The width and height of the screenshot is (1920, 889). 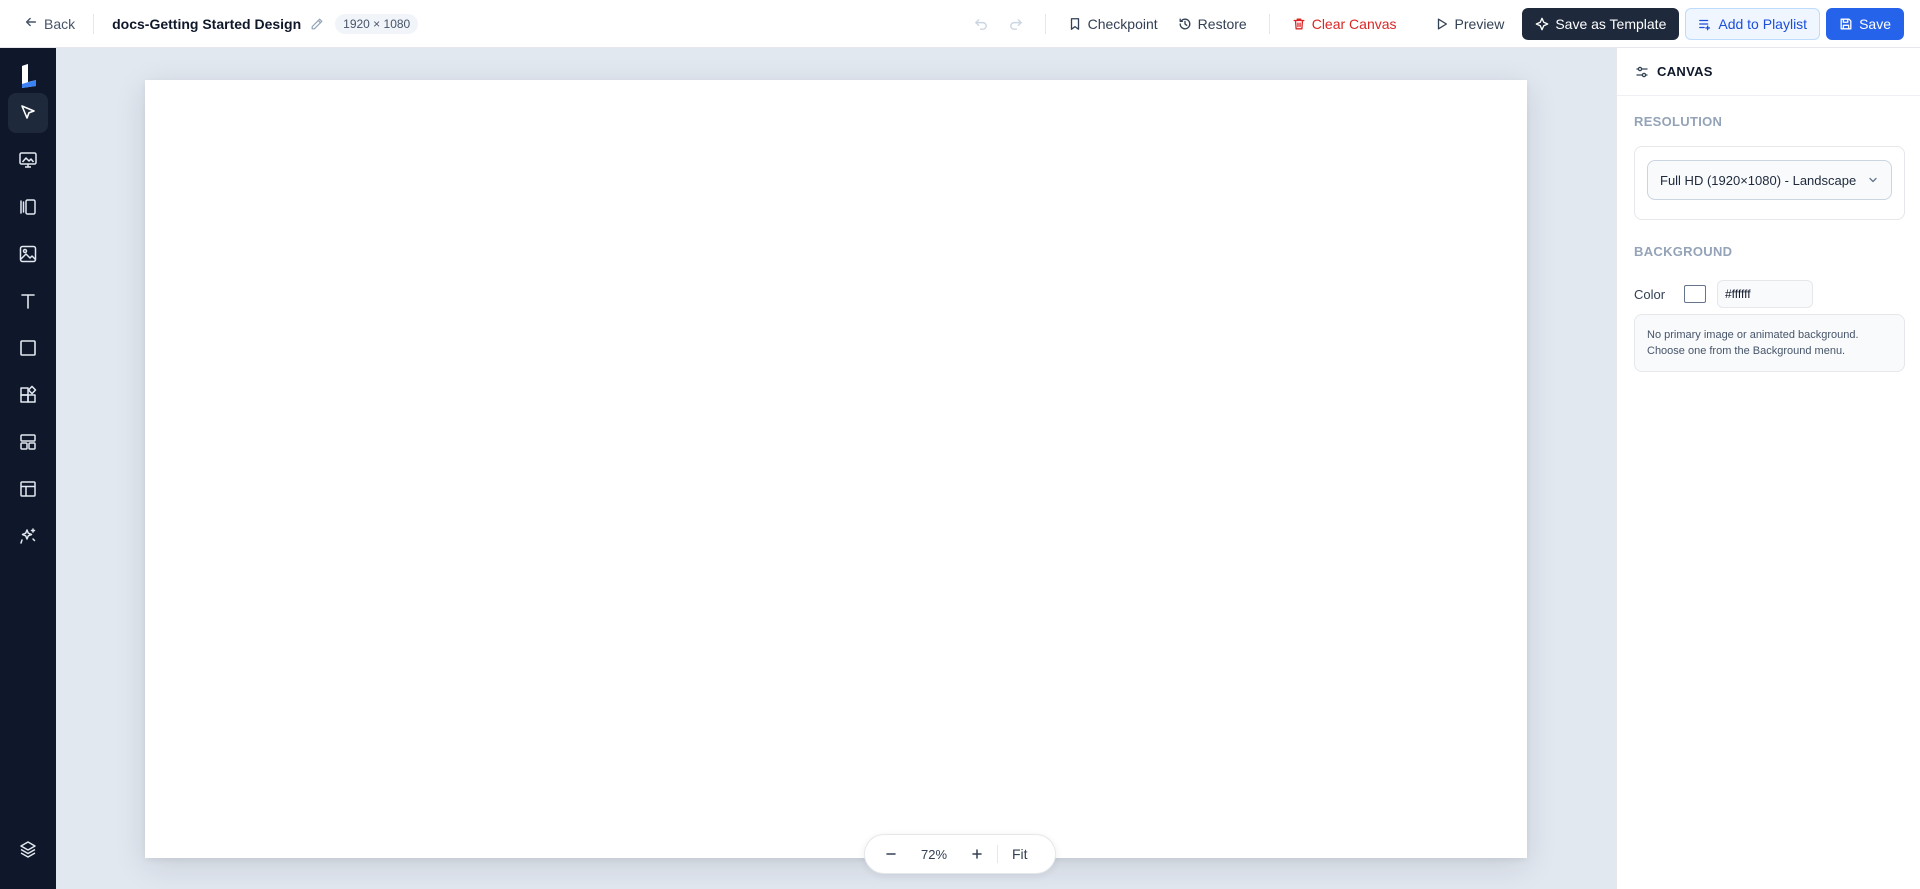 What do you see at coordinates (1185, 24) in the screenshot?
I see `history-icon` at bounding box center [1185, 24].